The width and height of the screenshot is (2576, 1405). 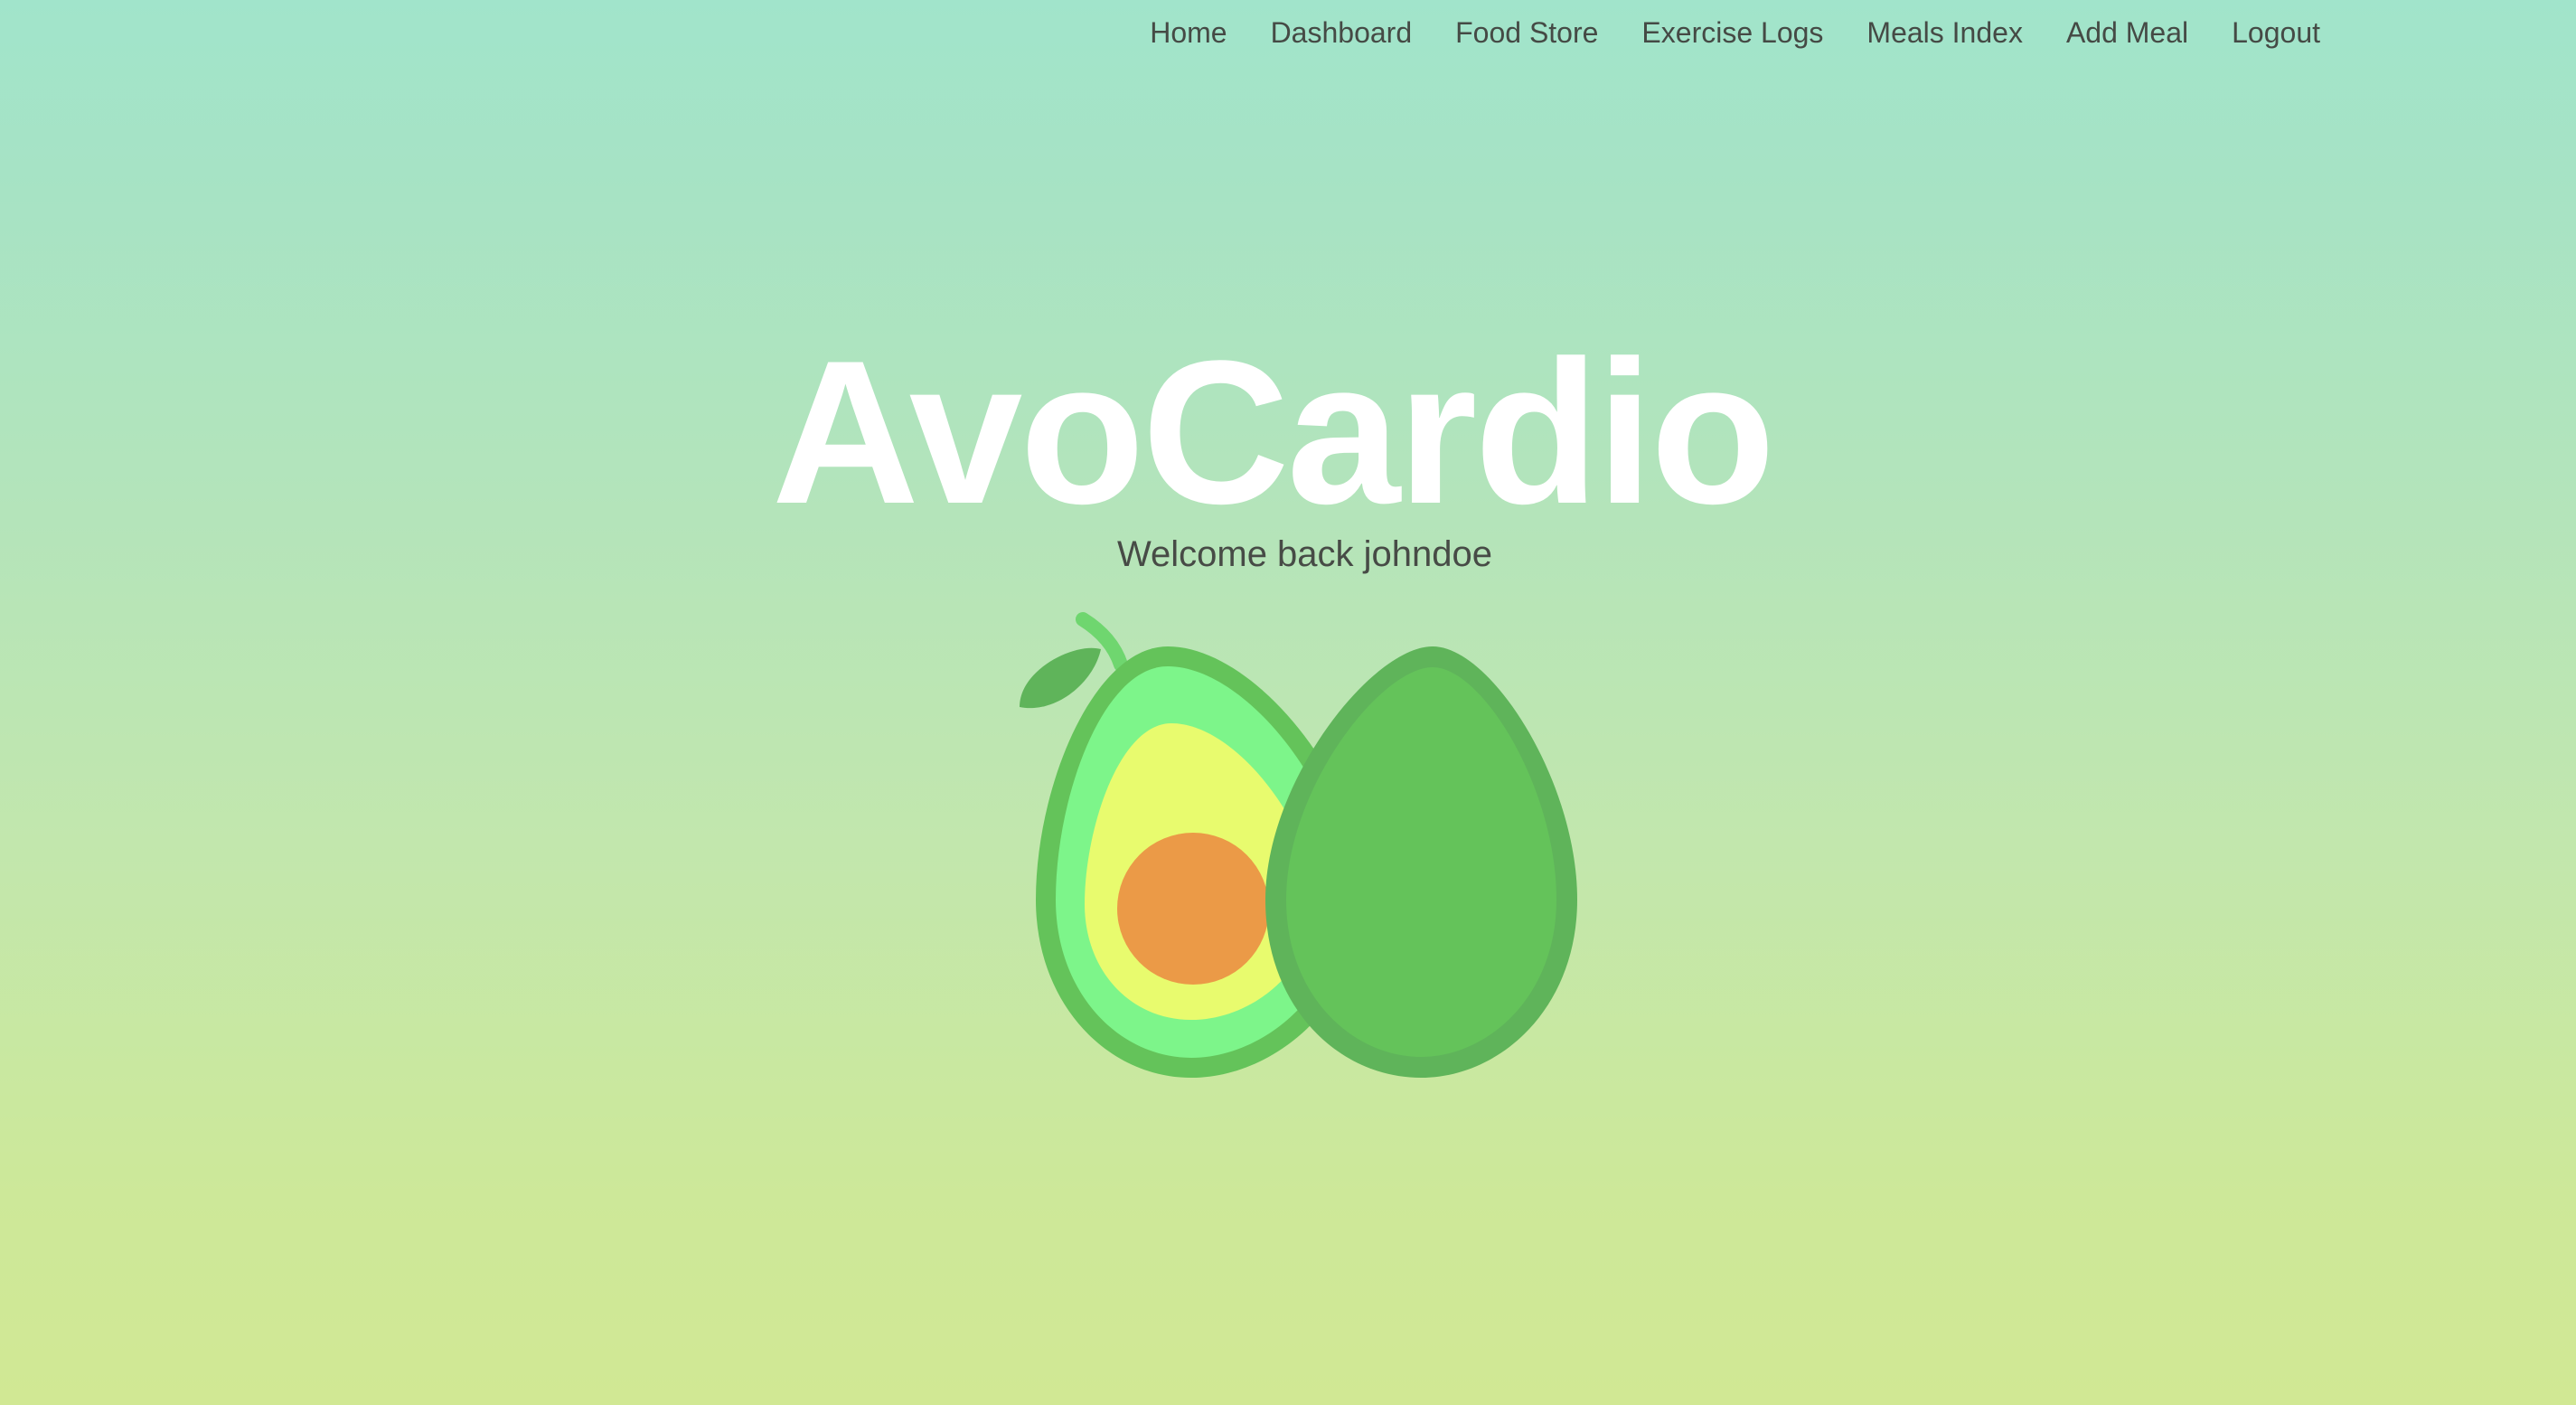 I want to click on nav-link-food-store: Food Store, so click(x=1526, y=32).